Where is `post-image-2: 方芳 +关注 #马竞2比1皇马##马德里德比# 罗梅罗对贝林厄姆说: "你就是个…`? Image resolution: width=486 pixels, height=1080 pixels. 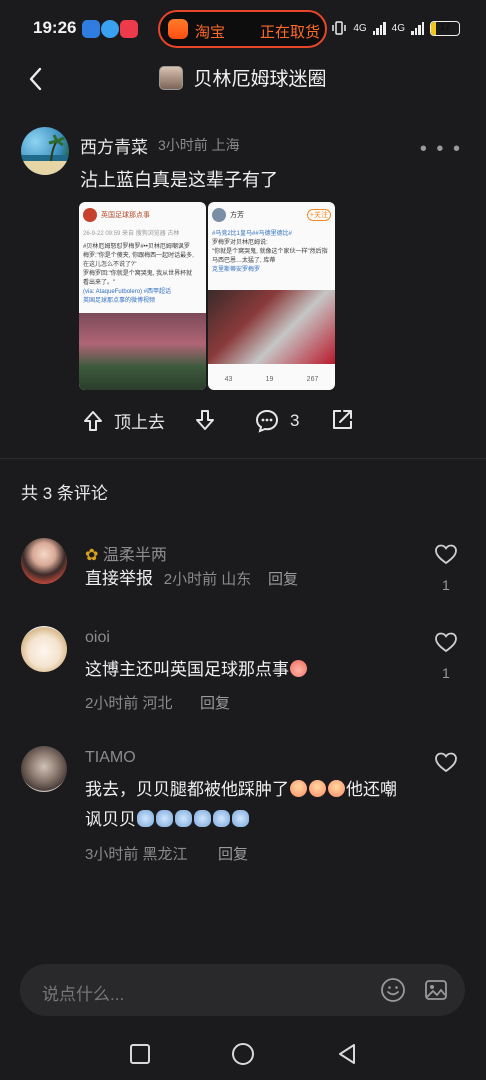
post-image-2: 方芳 +关注 #马竞2比1皇马##马德里德比# 罗梅罗对贝林厄姆说: "你就是个… is located at coordinates (271, 296).